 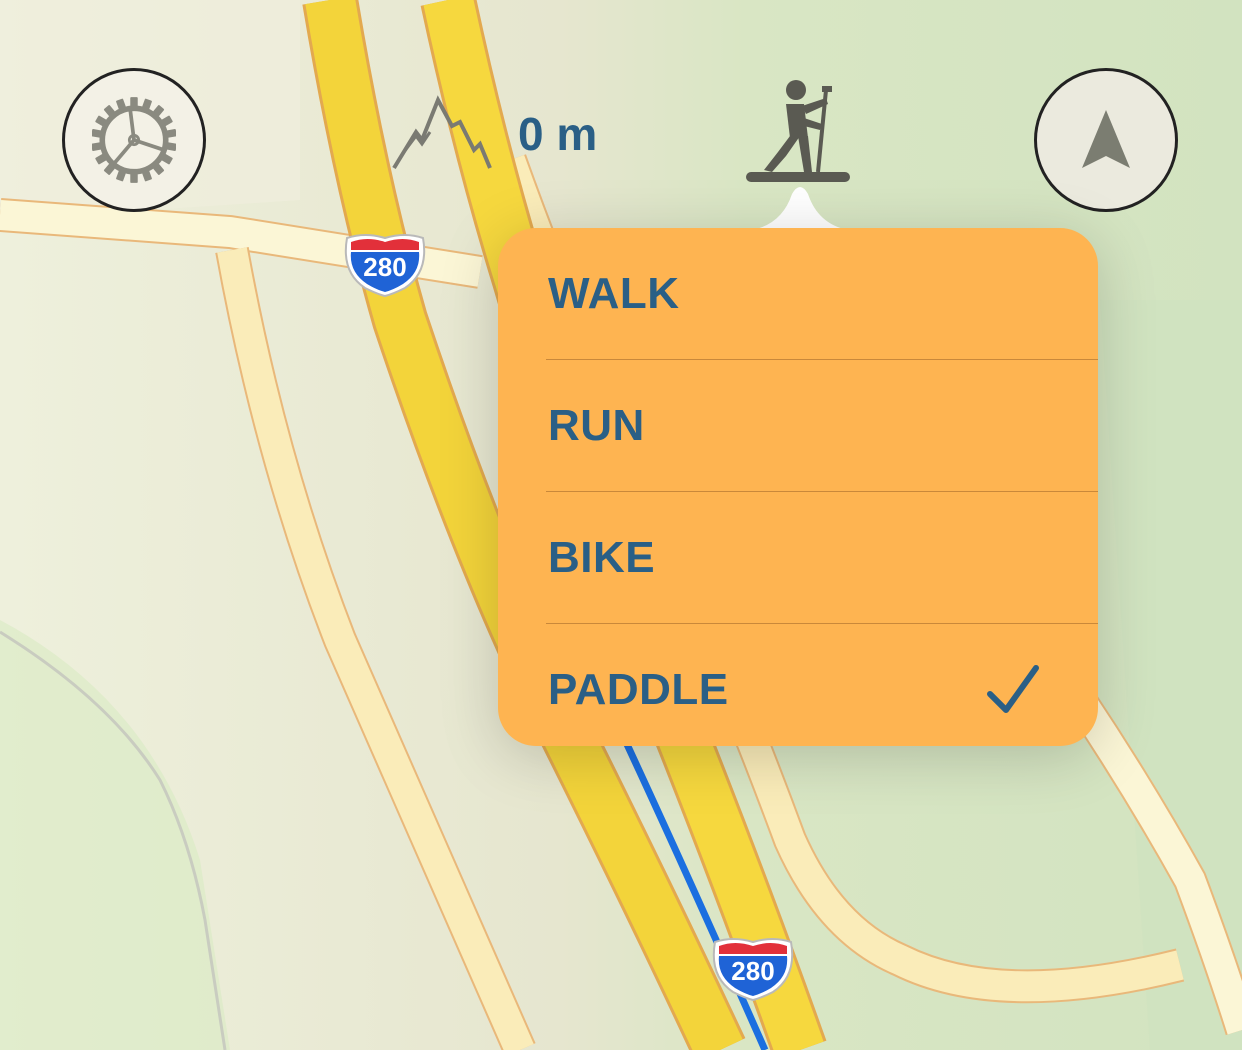 I want to click on activity-selector-button, so click(x=799, y=132).